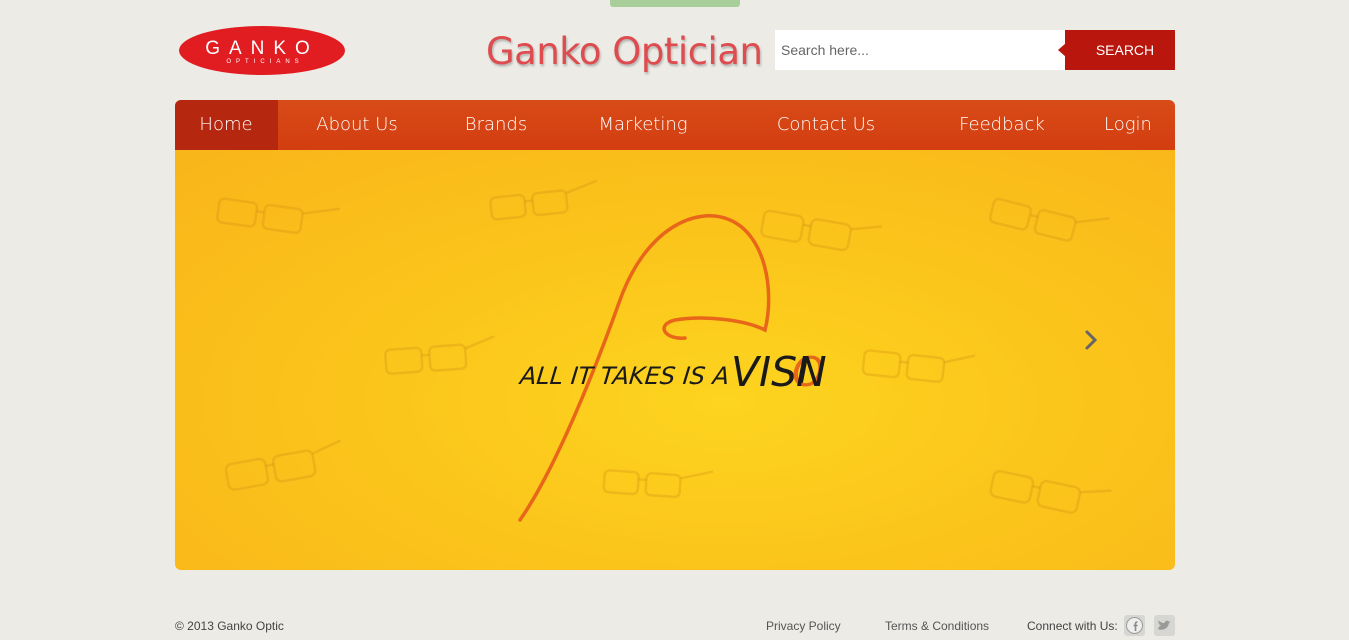 The height and width of the screenshot is (640, 1349). I want to click on nav-item-contact-us: Contact Us, so click(826, 125).